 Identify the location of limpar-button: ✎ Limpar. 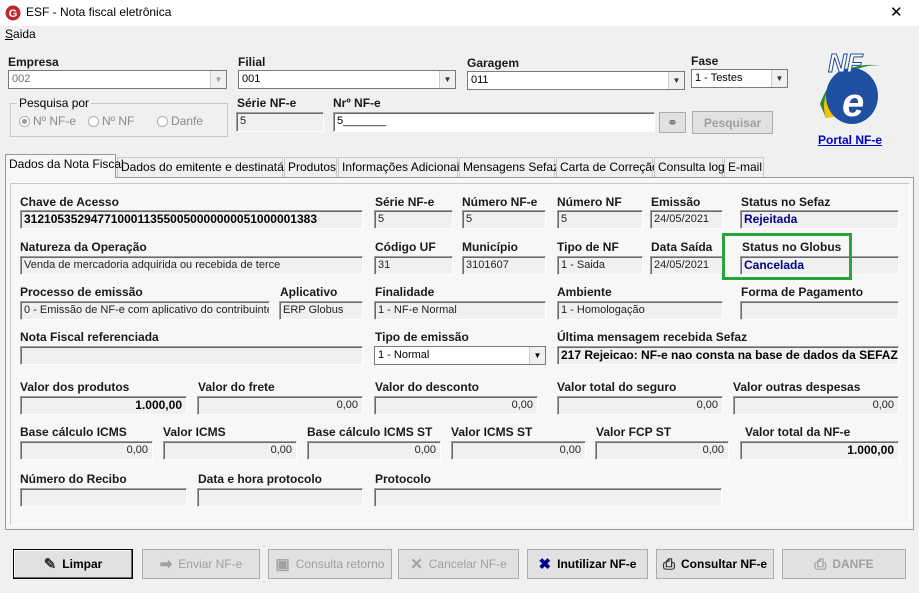
(73, 564).